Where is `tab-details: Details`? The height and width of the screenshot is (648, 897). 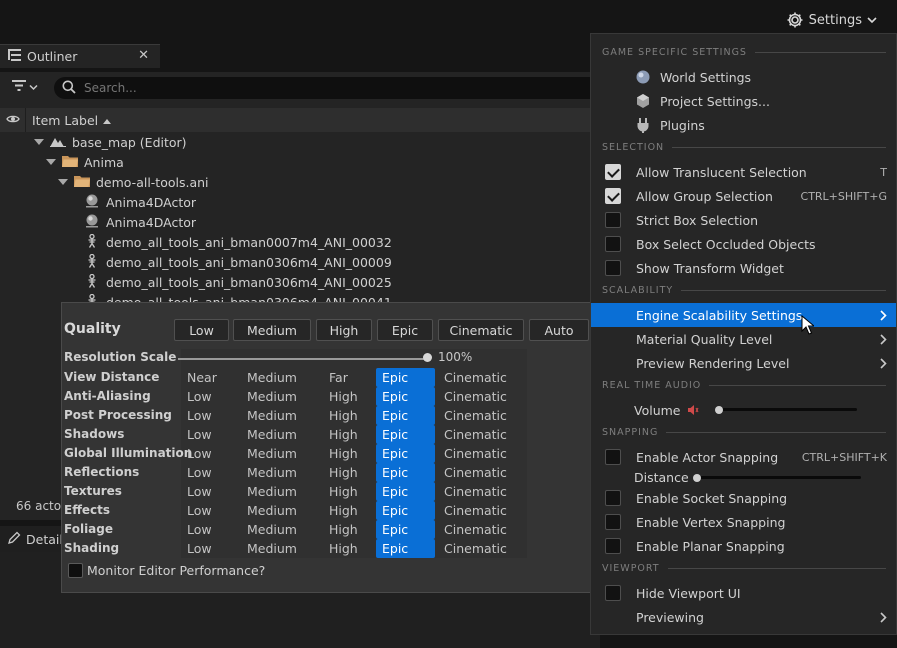
tab-details: Details is located at coordinates (32, 539).